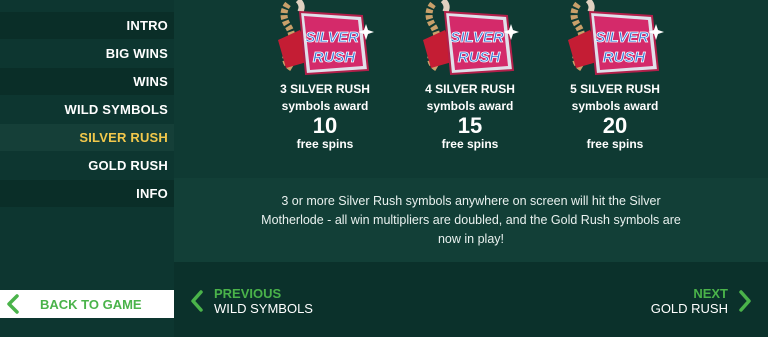 This screenshot has width=768, height=337. Describe the element at coordinates (710, 293) in the screenshot. I see `next-label: NEXT` at that location.